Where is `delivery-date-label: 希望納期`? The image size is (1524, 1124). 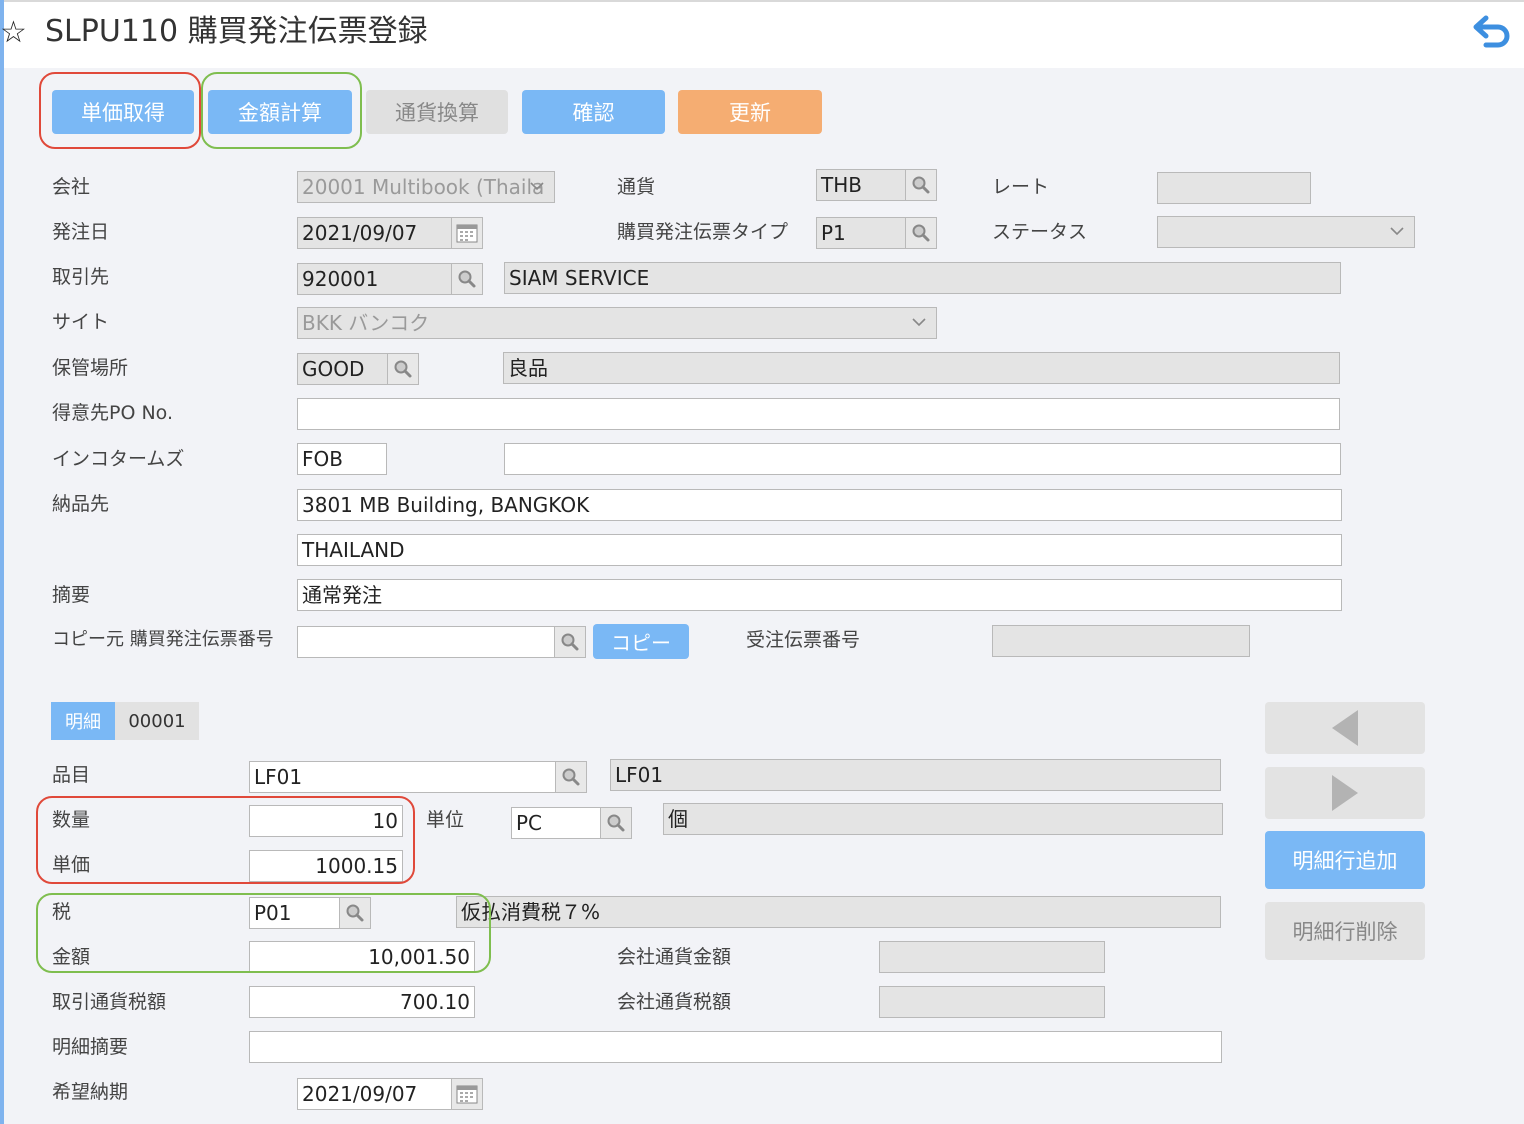
delivery-date-label: 希望納期 is located at coordinates (90, 1092).